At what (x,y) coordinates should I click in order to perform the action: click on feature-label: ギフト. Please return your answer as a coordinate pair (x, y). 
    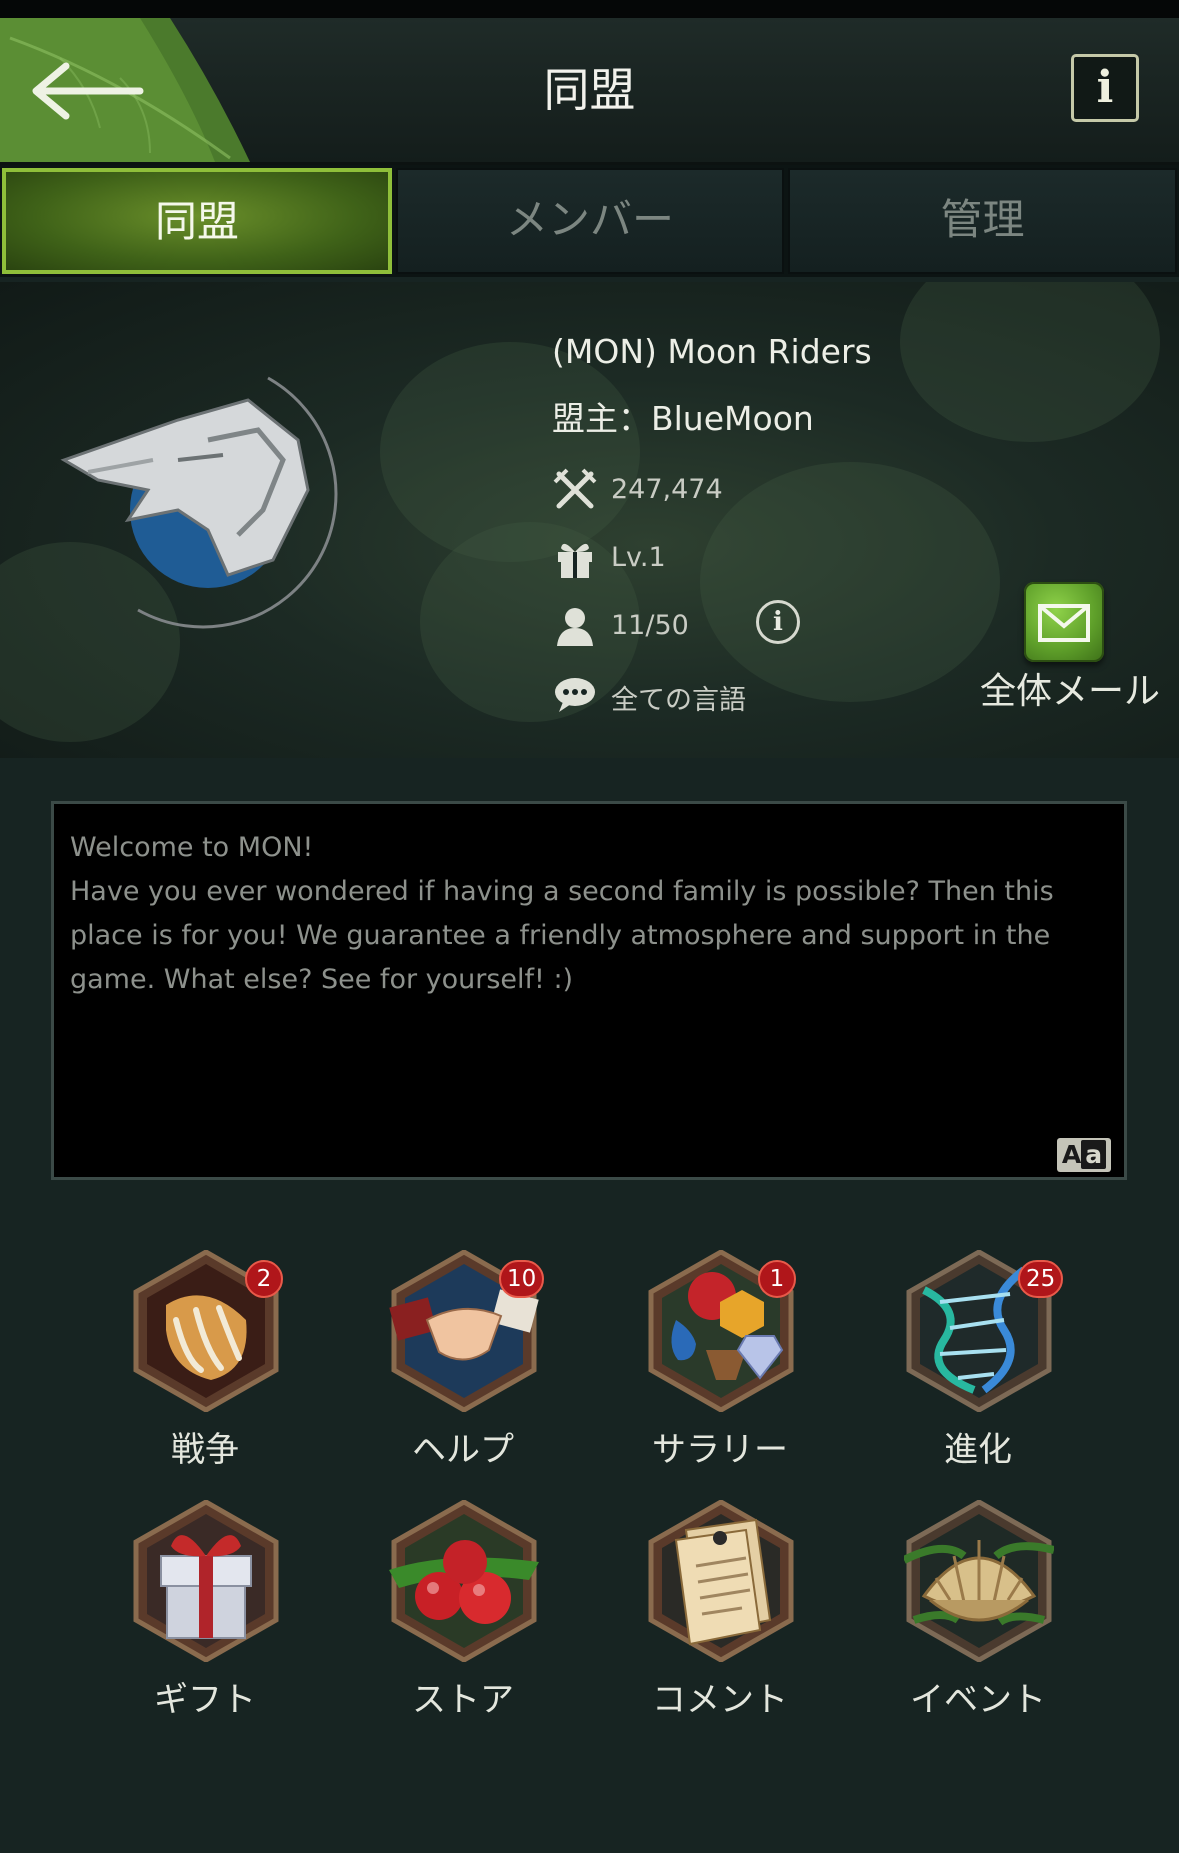
    Looking at the image, I should click on (205, 1700).